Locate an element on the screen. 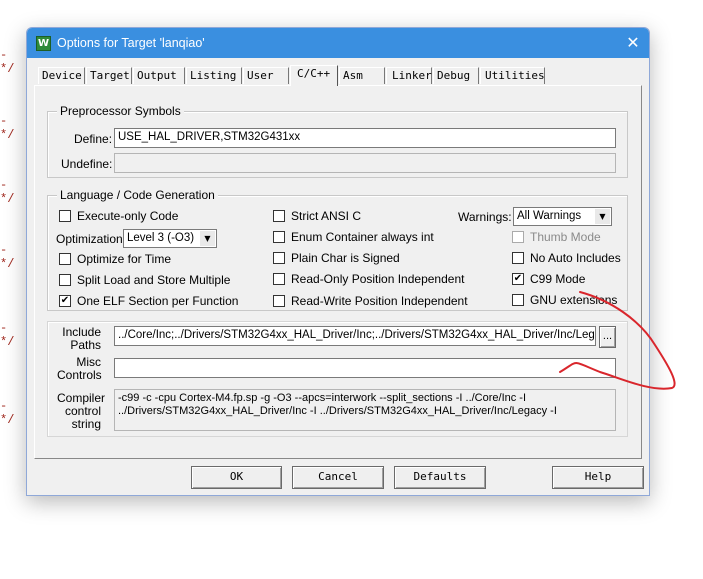 The height and width of the screenshot is (579, 703). define-input: USE_HAL_DRIVER,STM32G431xx is located at coordinates (365, 138).